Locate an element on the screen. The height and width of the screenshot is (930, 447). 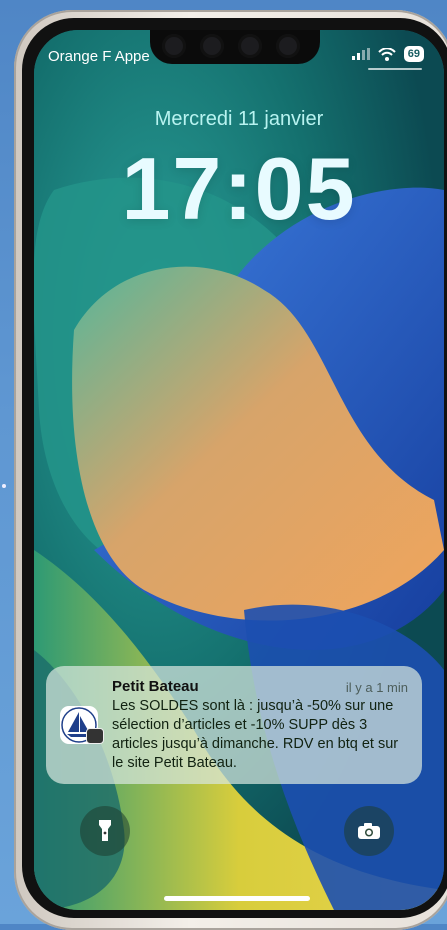
signal-icon is located at coordinates (360, 54).